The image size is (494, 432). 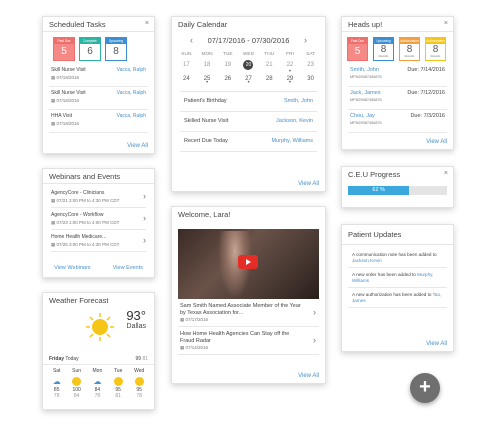 What do you see at coordinates (128, 268) in the screenshot?
I see `view-events-link: View Events` at bounding box center [128, 268].